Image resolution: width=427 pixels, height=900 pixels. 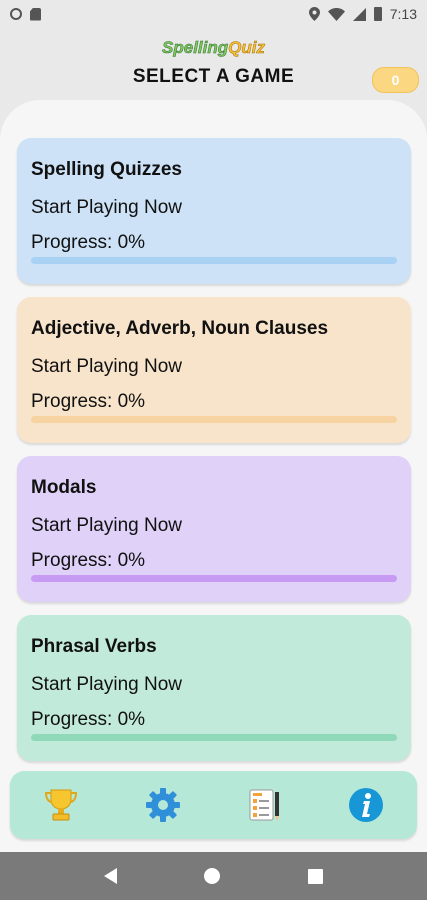 I want to click on wifi-icon, so click(x=336, y=14).